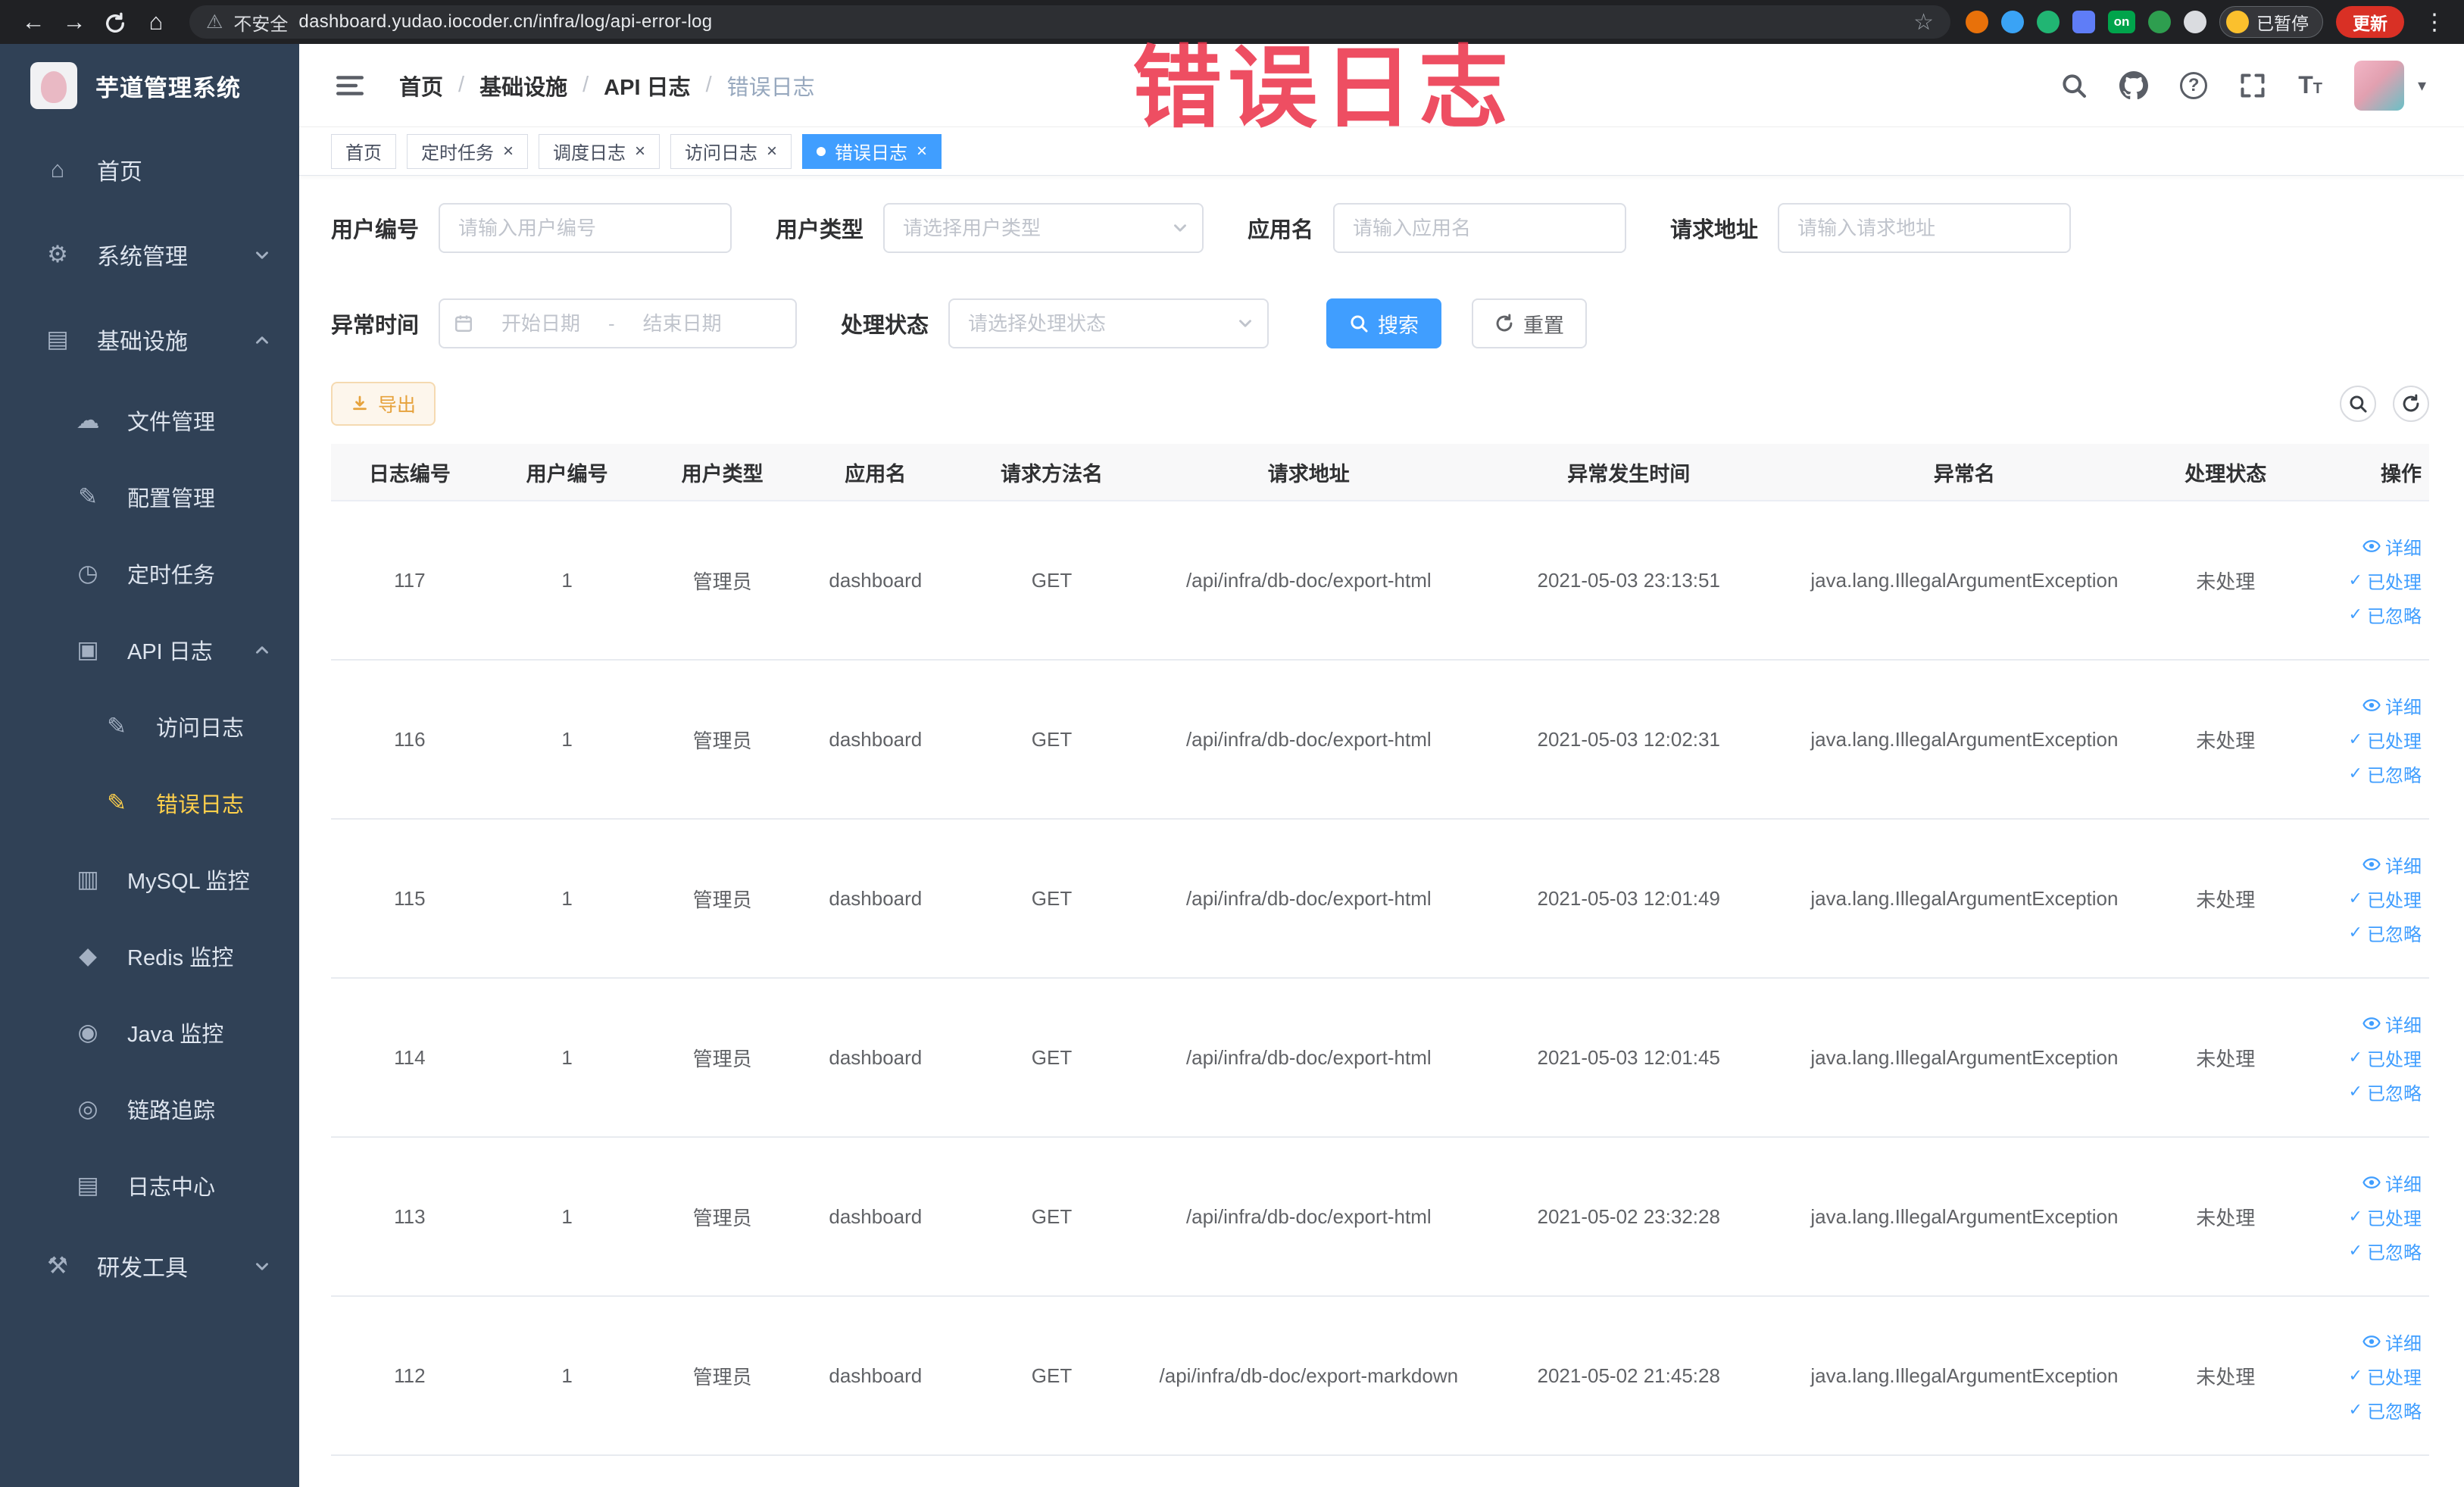  I want to click on app-logo-row: 芋道管理系统, so click(149, 85).